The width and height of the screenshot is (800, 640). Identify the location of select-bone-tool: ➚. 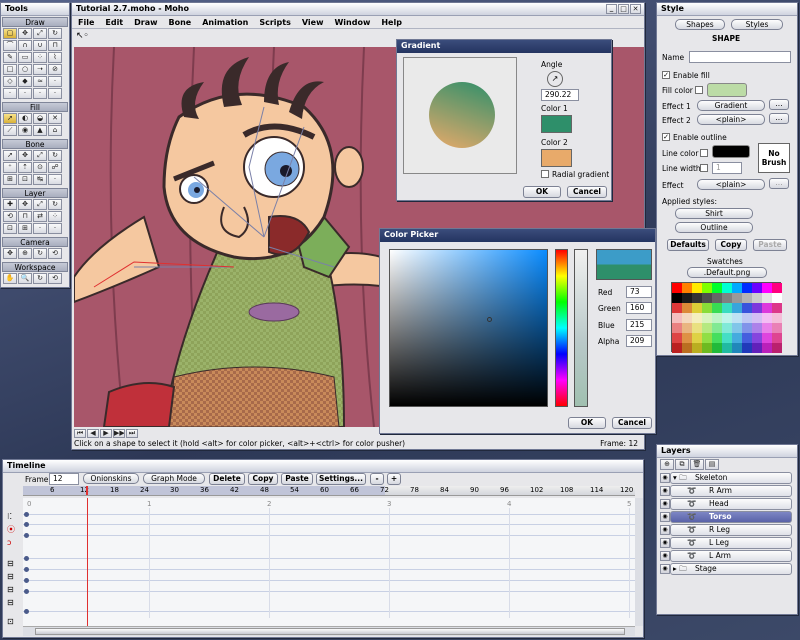
(10, 155).